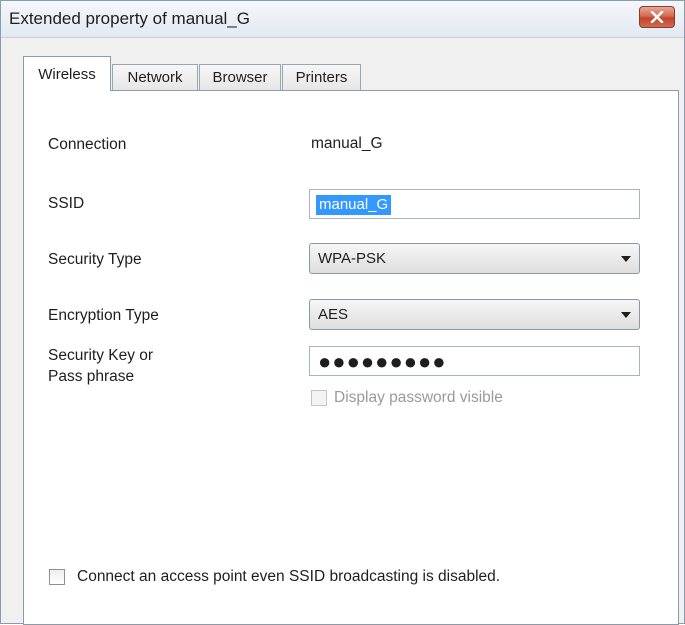 This screenshot has height=625, width=685. I want to click on security-type-value: WPA-PSK, so click(352, 258).